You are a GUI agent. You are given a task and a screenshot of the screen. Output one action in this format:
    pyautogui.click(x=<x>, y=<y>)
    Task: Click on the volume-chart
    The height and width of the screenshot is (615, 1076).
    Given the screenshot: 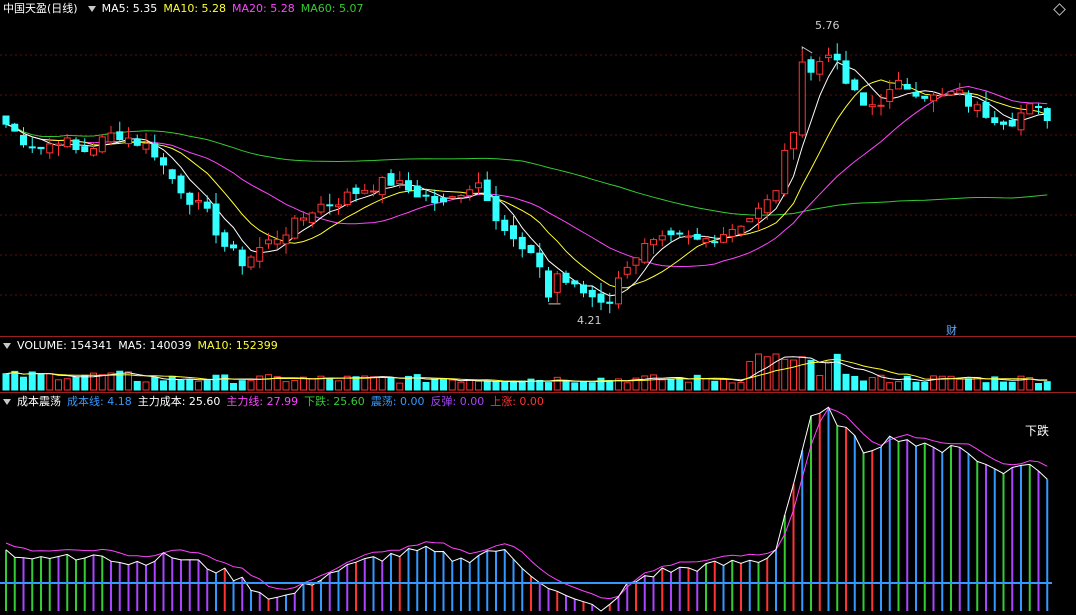 What is the action you would take?
    pyautogui.click(x=538, y=364)
    